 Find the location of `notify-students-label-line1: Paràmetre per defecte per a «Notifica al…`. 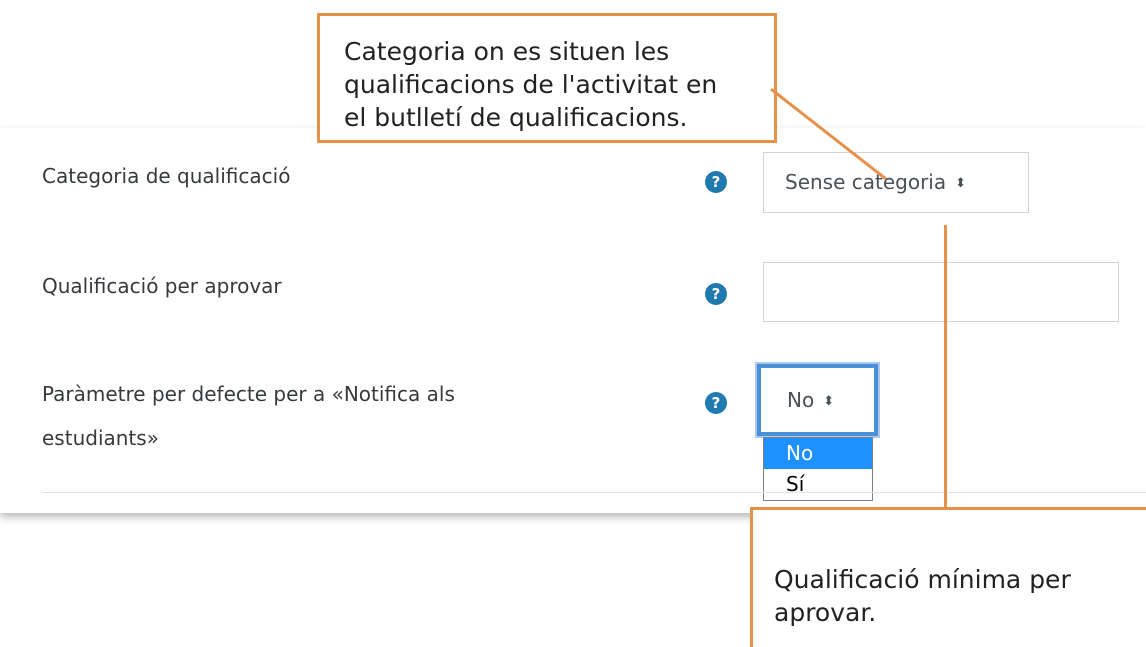

notify-students-label-line1: Paràmetre per defecte per a «Notifica al… is located at coordinates (248, 394).